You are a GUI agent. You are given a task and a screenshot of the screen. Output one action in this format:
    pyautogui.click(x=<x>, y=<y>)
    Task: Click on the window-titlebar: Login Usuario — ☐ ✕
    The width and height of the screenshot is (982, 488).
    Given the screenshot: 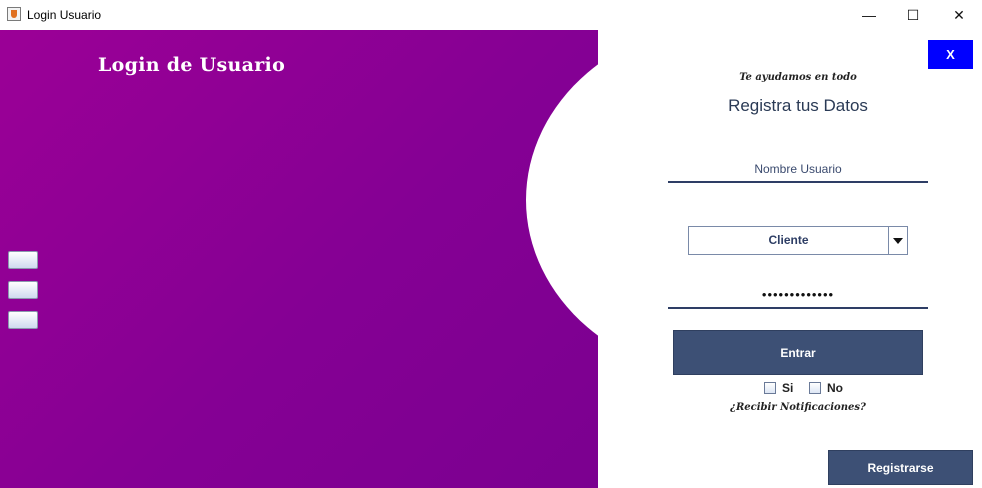 What is the action you would take?
    pyautogui.click(x=491, y=15)
    